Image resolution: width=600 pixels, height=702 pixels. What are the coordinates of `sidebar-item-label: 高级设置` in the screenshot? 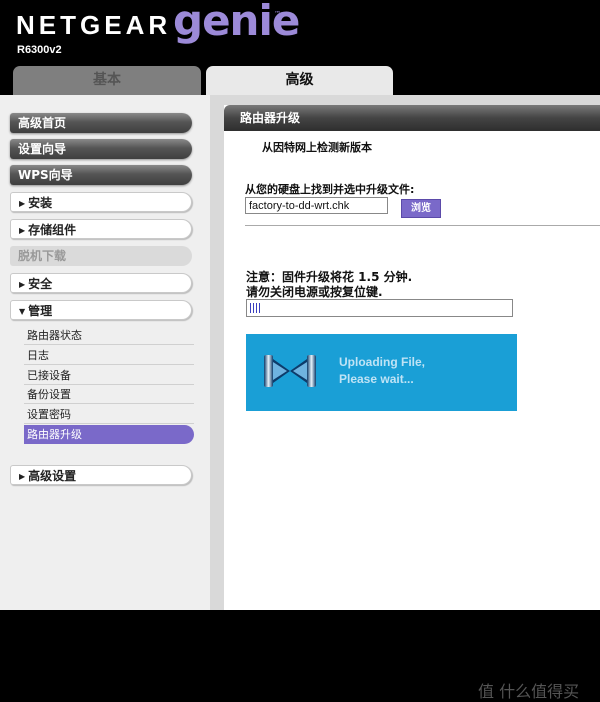 It's located at (52, 476).